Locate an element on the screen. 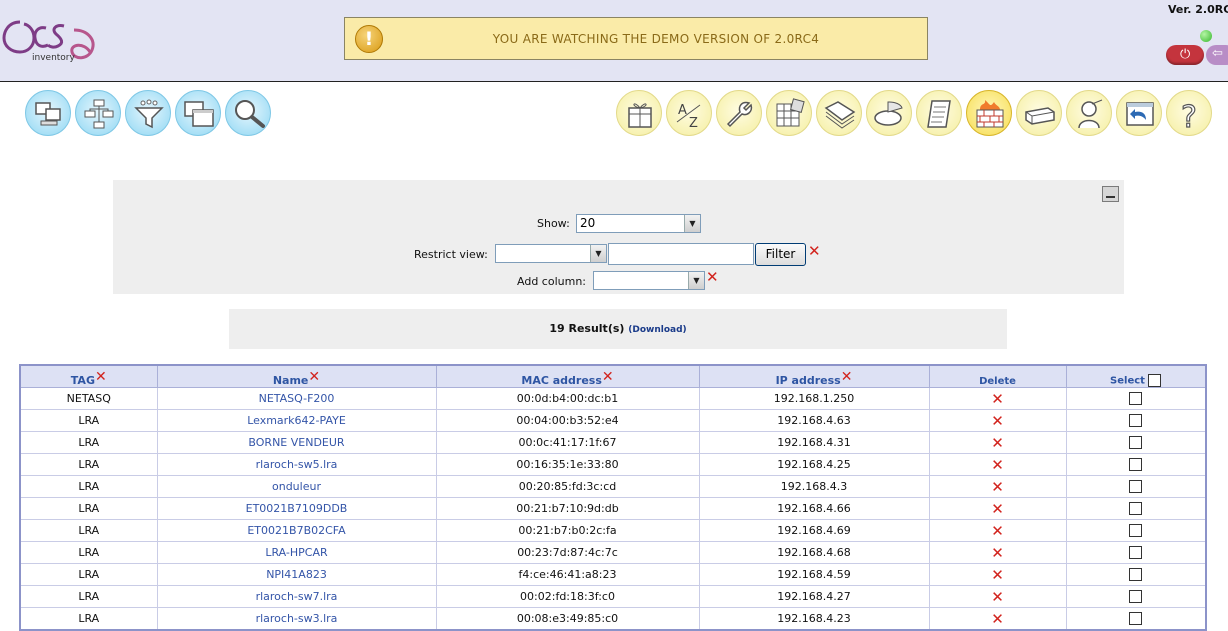  clear-filter-icon: ✕ is located at coordinates (814, 251).